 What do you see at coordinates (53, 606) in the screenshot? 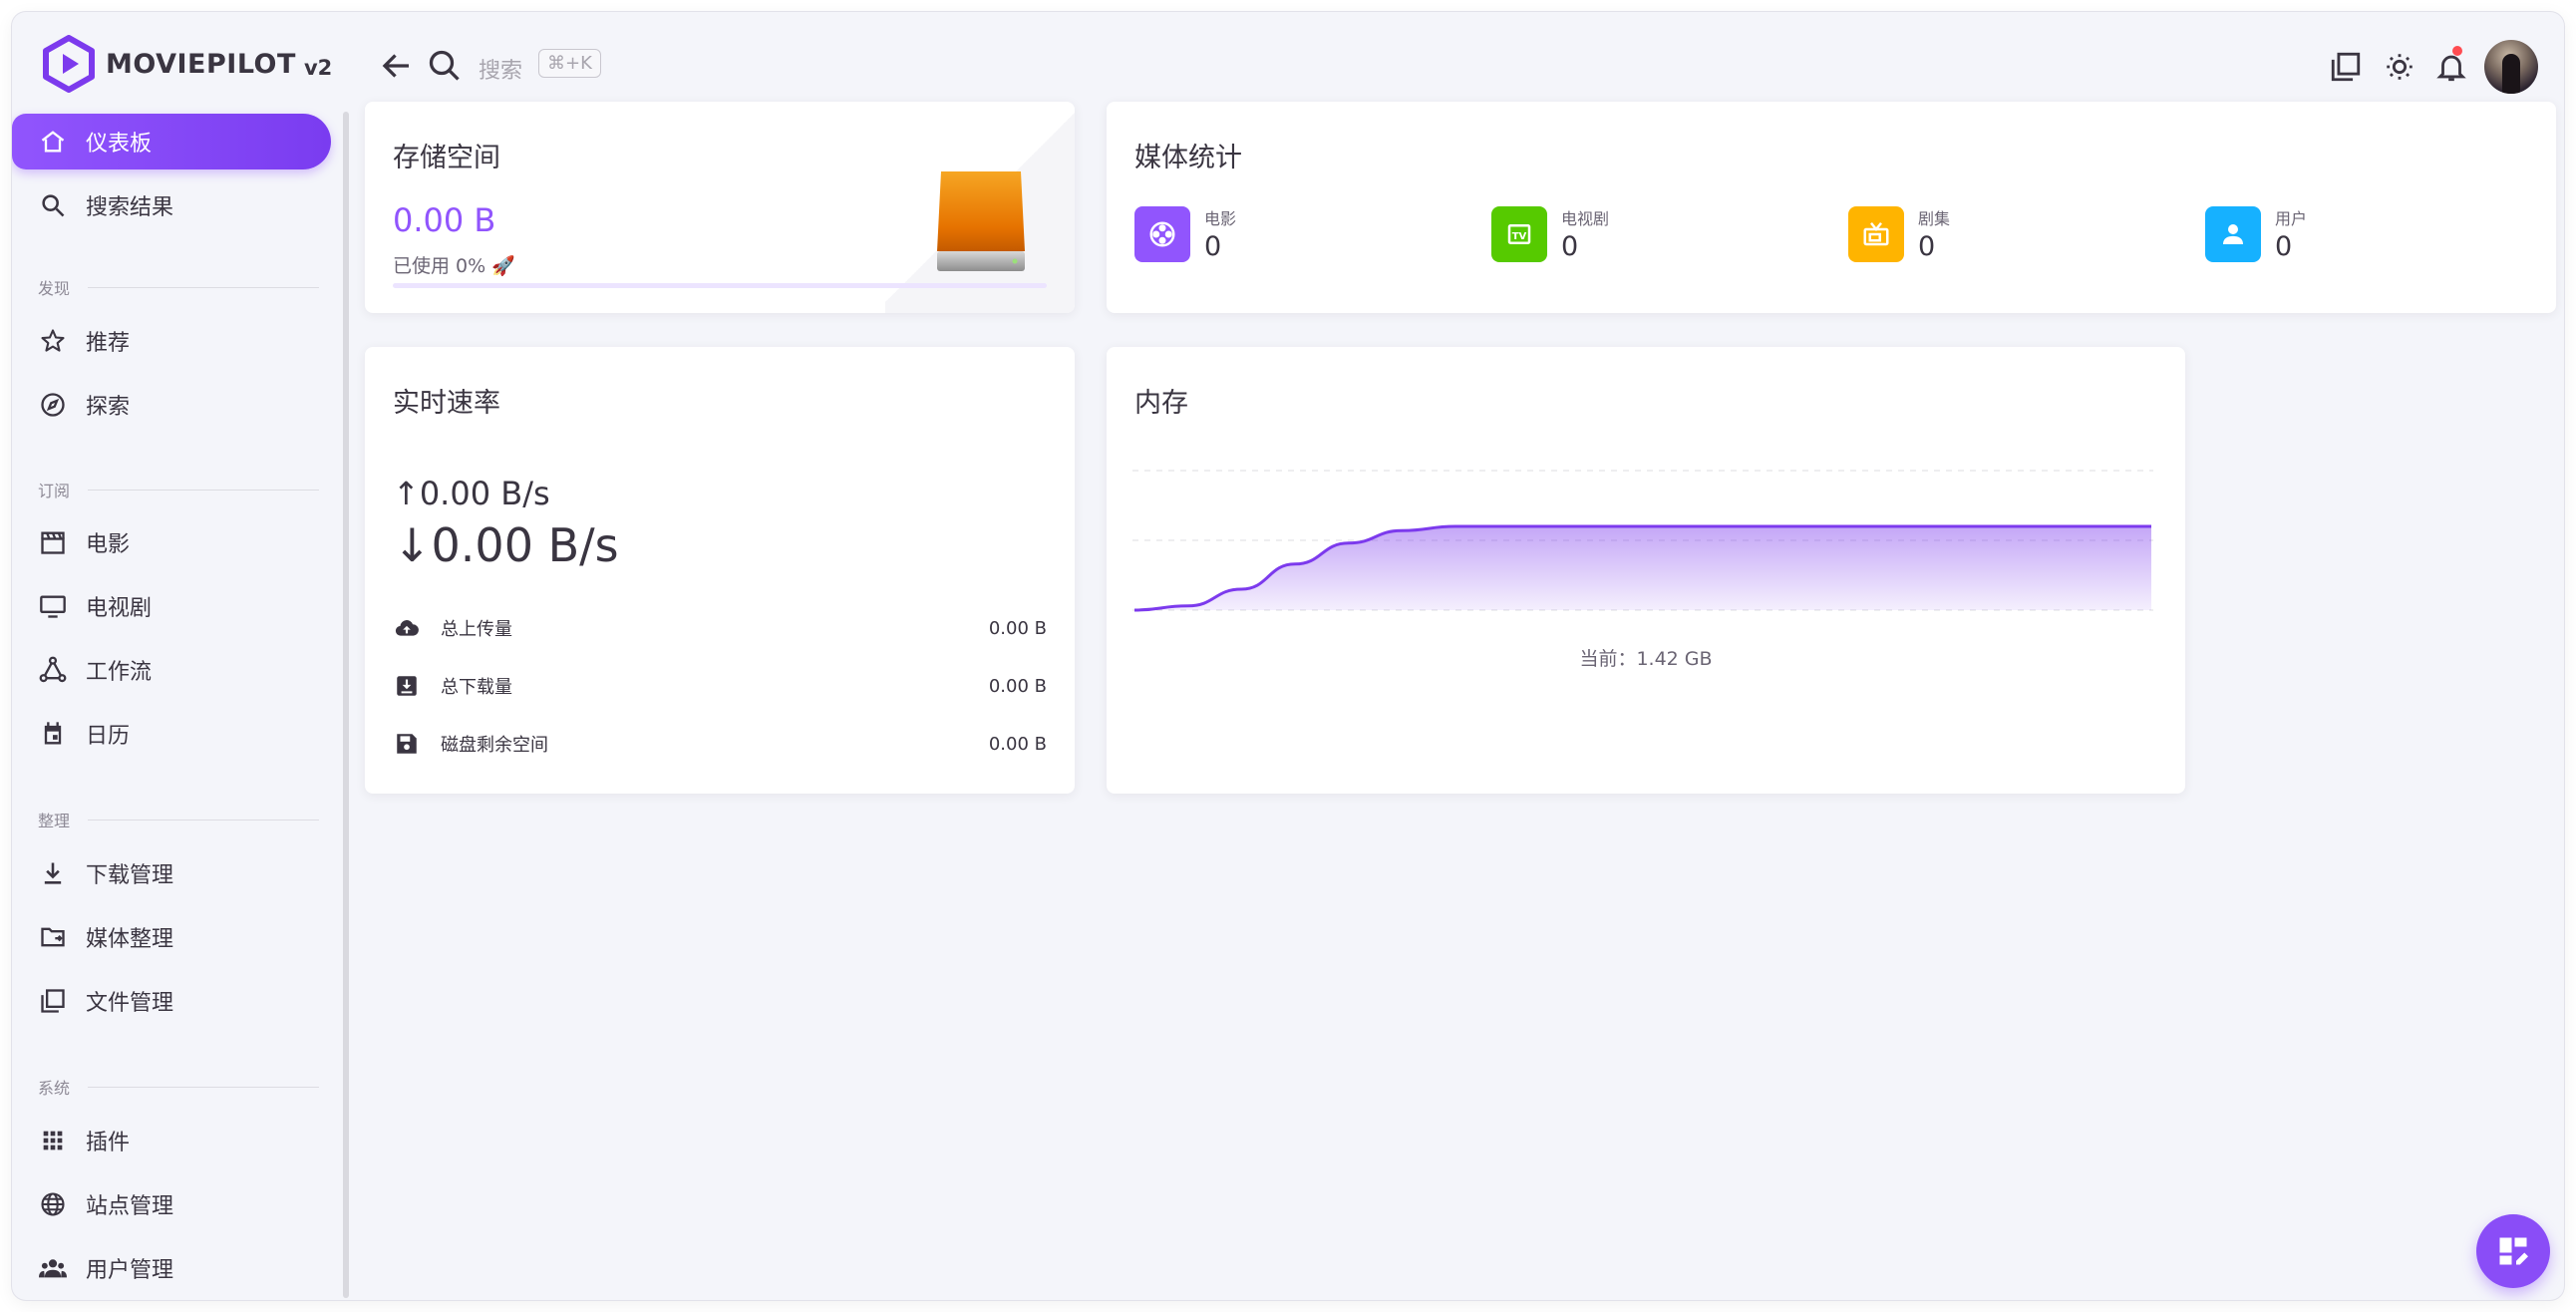
I see `monitor-icon` at bounding box center [53, 606].